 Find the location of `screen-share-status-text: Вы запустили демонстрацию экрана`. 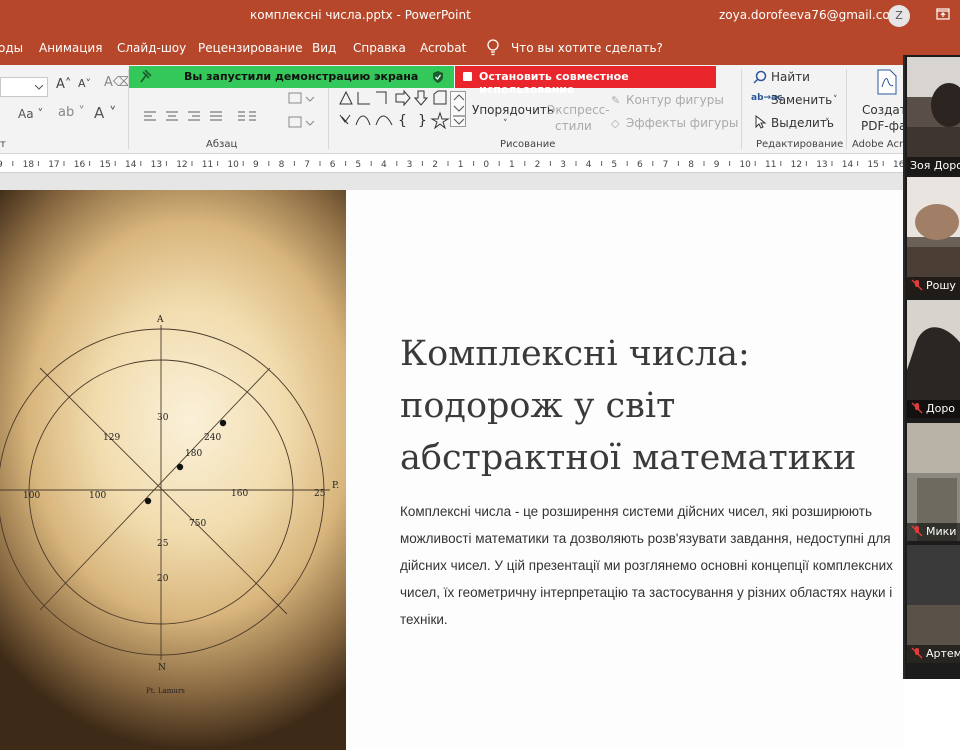

screen-share-status-text: Вы запустили демонстрацию экрана is located at coordinates (301, 76).